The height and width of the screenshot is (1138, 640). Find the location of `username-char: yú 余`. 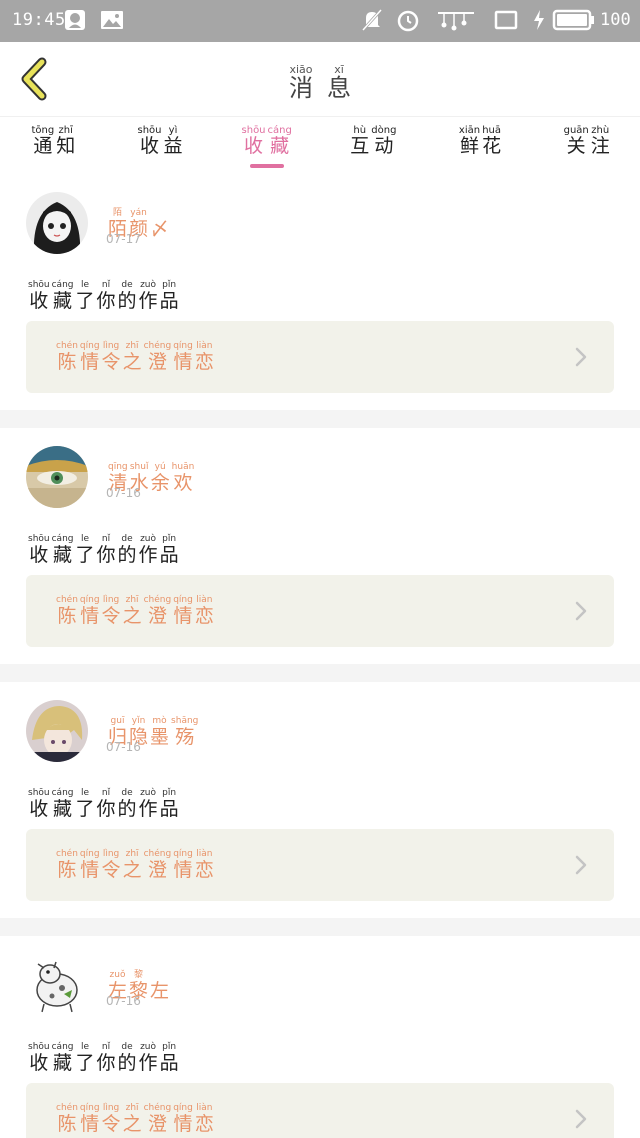

username-char: yú 余 is located at coordinates (160, 478).